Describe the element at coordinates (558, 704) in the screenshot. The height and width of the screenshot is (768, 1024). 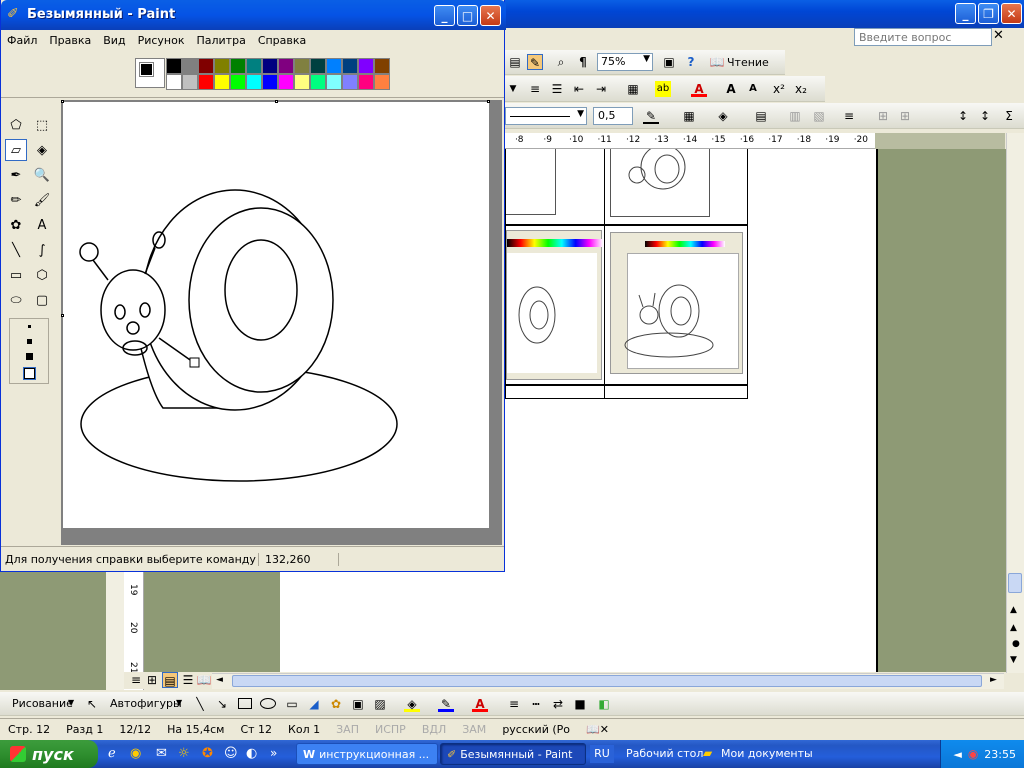
I see `arrow-style-icon: ⇄` at that location.